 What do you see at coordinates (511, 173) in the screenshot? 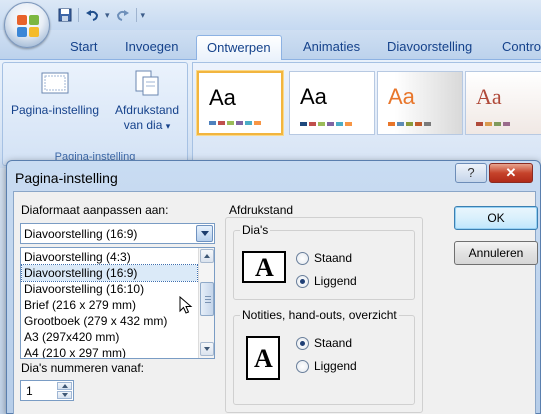
I see `close-button: ✕` at bounding box center [511, 173].